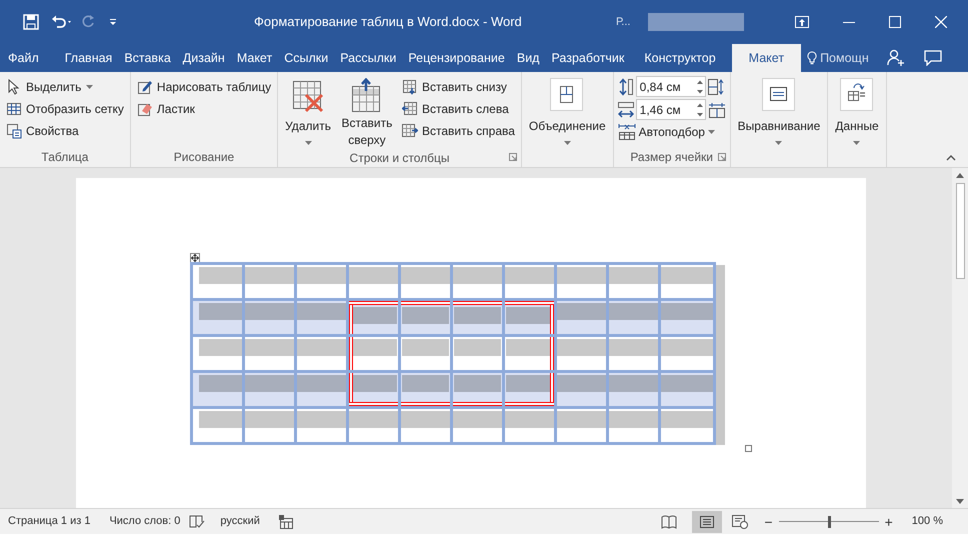 The image size is (968, 541). Describe the element at coordinates (951, 158) in the screenshot. I see `collapse-ribbon-icon` at that location.